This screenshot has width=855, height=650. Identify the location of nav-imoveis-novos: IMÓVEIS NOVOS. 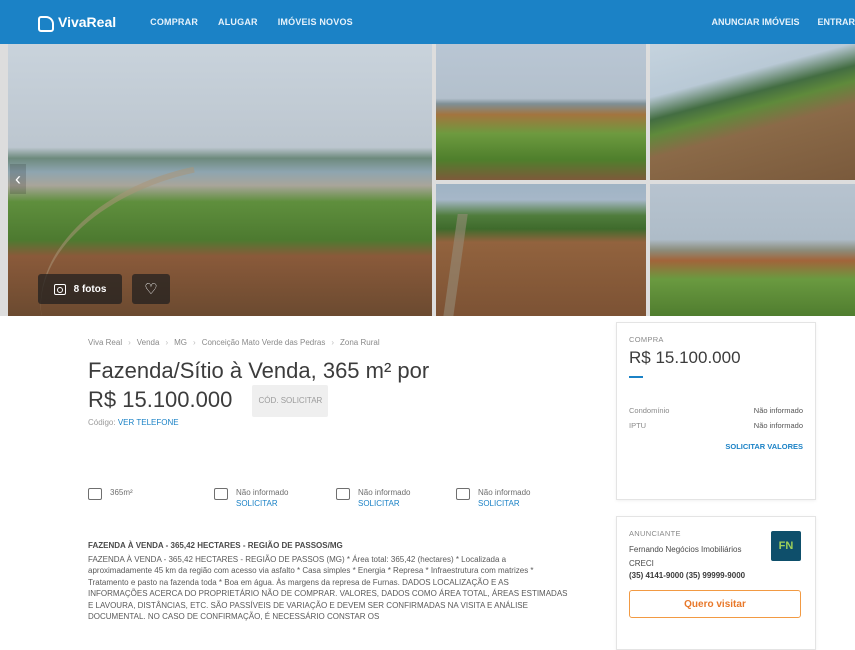
(315, 22).